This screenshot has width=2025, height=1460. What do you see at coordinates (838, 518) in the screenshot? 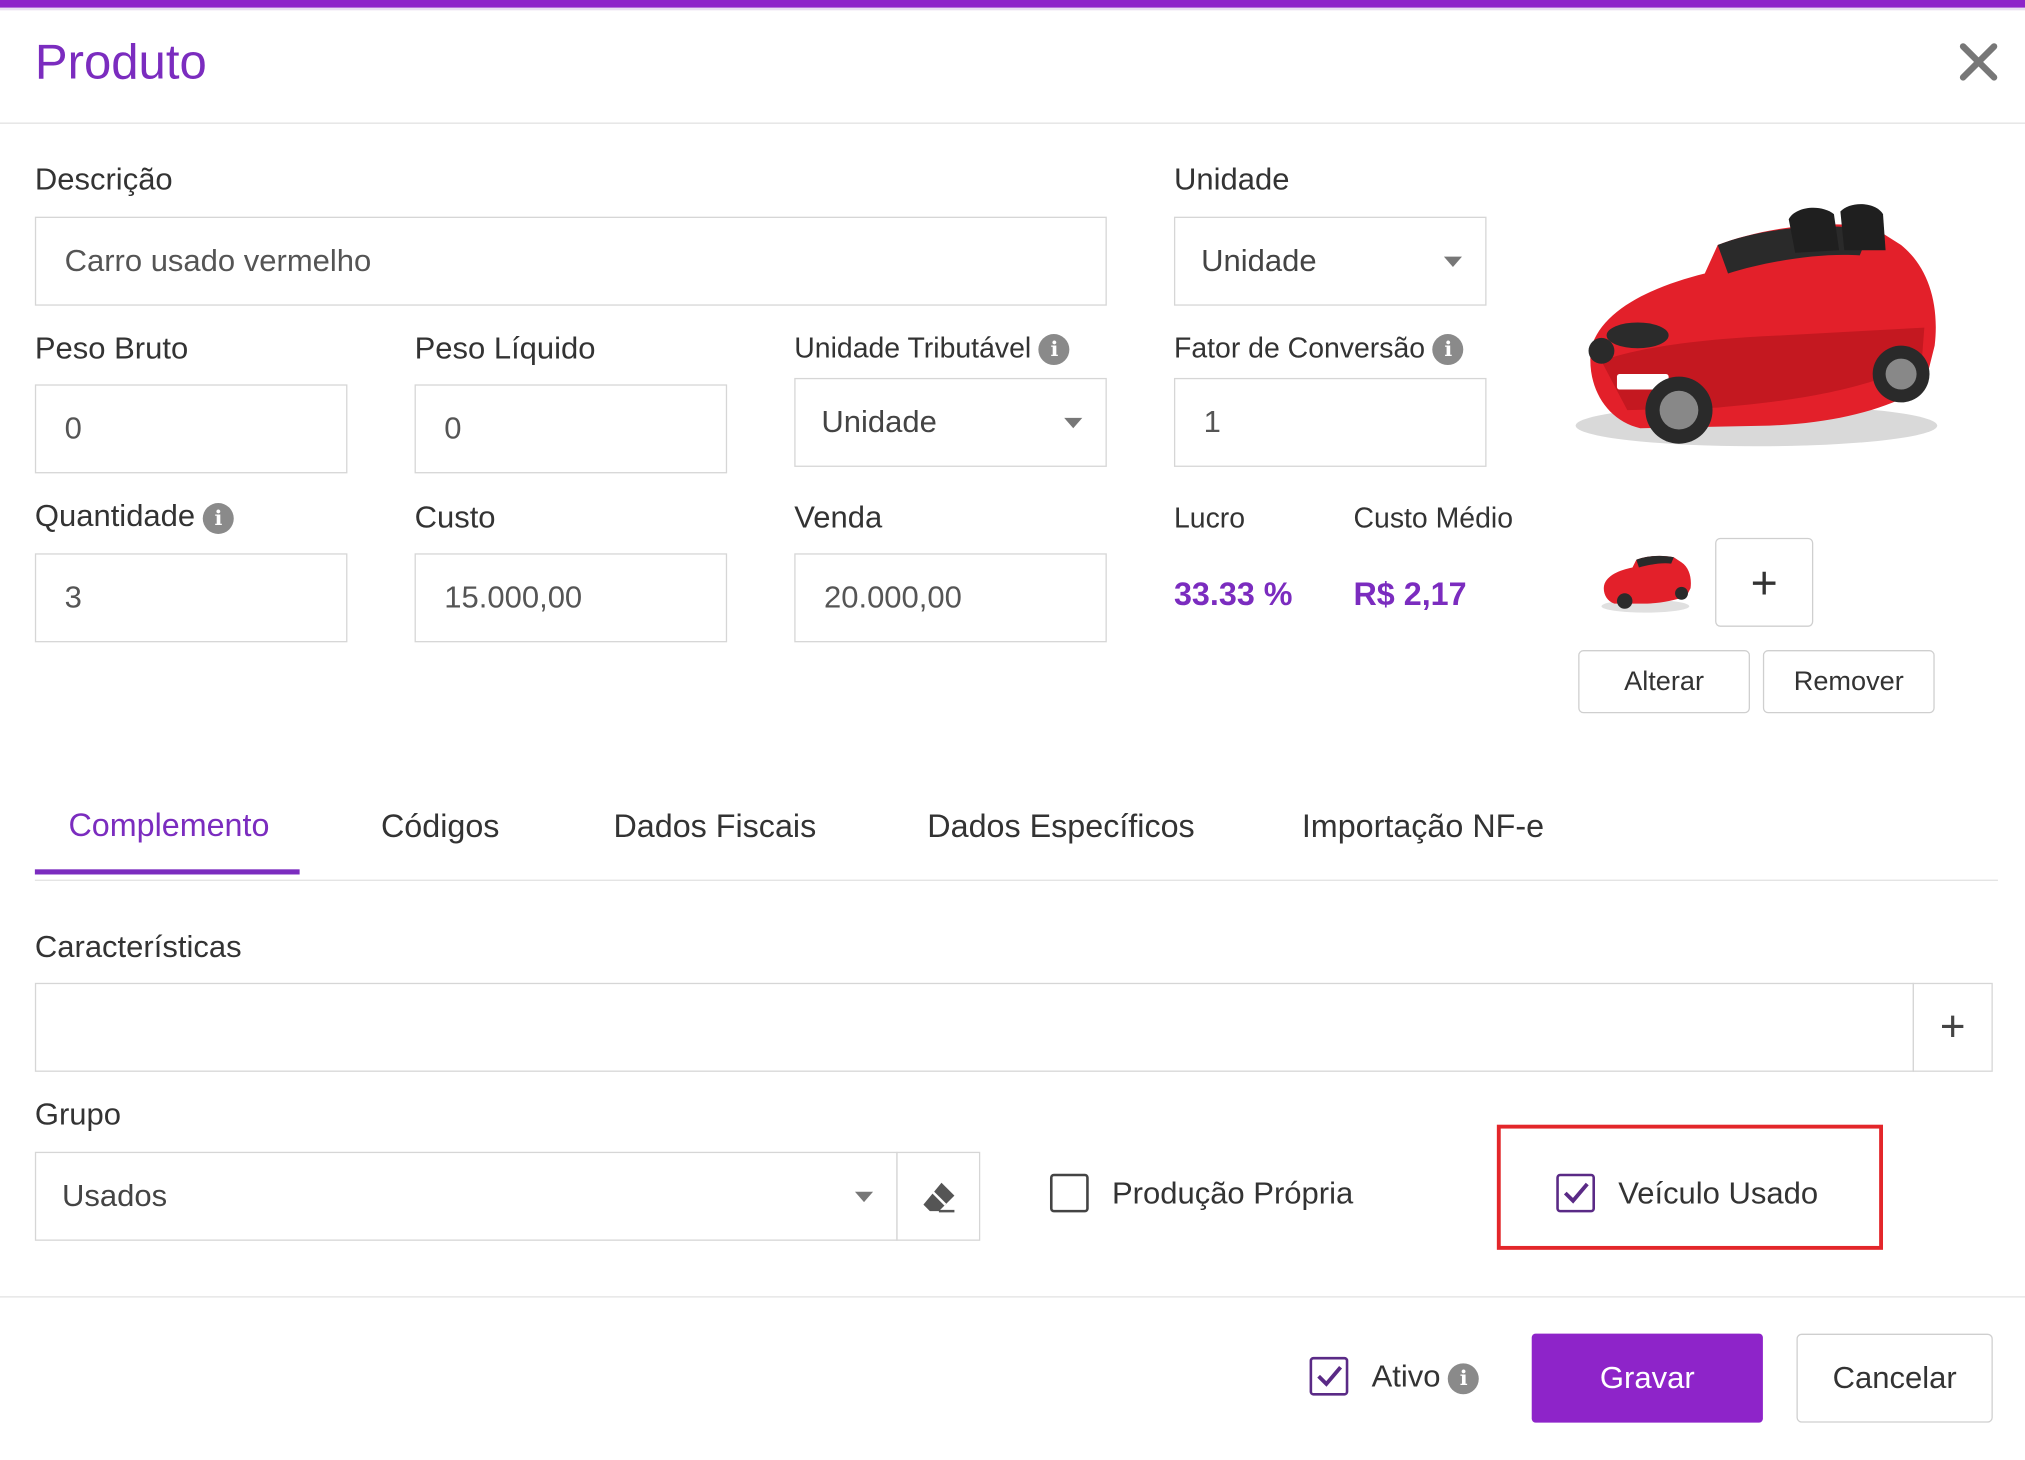
I see `venda-label: Venda` at bounding box center [838, 518].